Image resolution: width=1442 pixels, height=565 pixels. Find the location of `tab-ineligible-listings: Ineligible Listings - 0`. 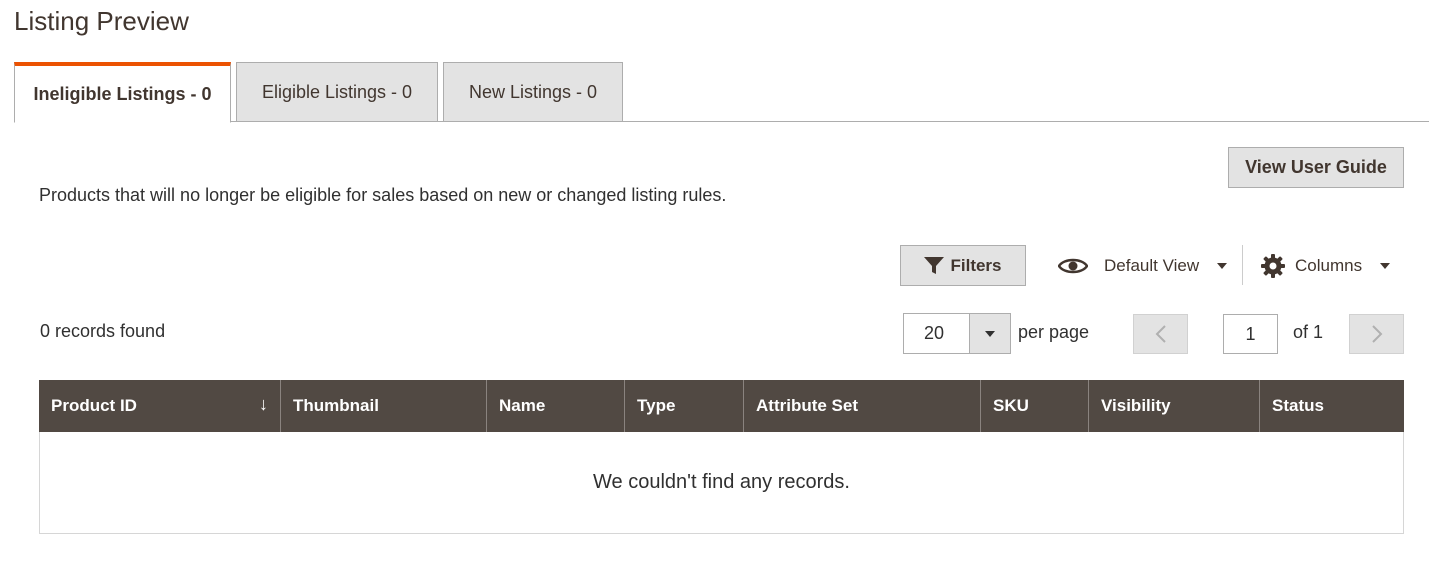

tab-ineligible-listings: Ineligible Listings - 0 is located at coordinates (122, 92).